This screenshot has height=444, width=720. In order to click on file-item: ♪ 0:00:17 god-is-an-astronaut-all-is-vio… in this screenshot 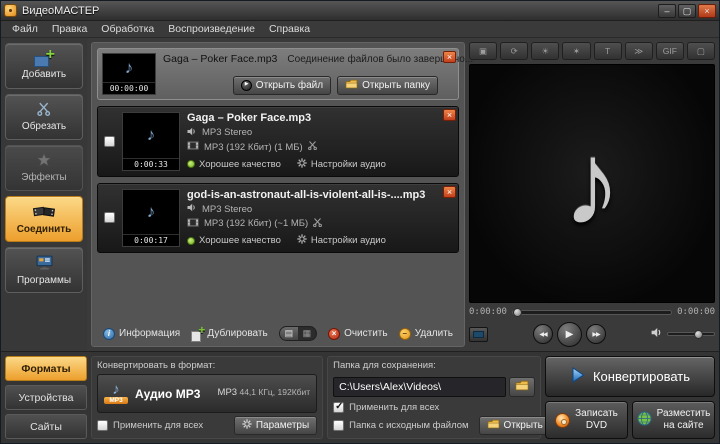, I will do `click(278, 217)`.